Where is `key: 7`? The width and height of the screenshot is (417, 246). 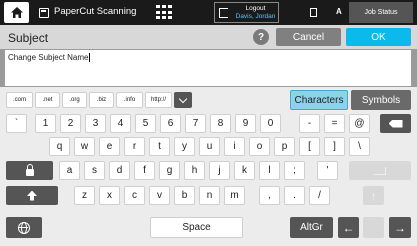
key: 7 is located at coordinates (195, 123).